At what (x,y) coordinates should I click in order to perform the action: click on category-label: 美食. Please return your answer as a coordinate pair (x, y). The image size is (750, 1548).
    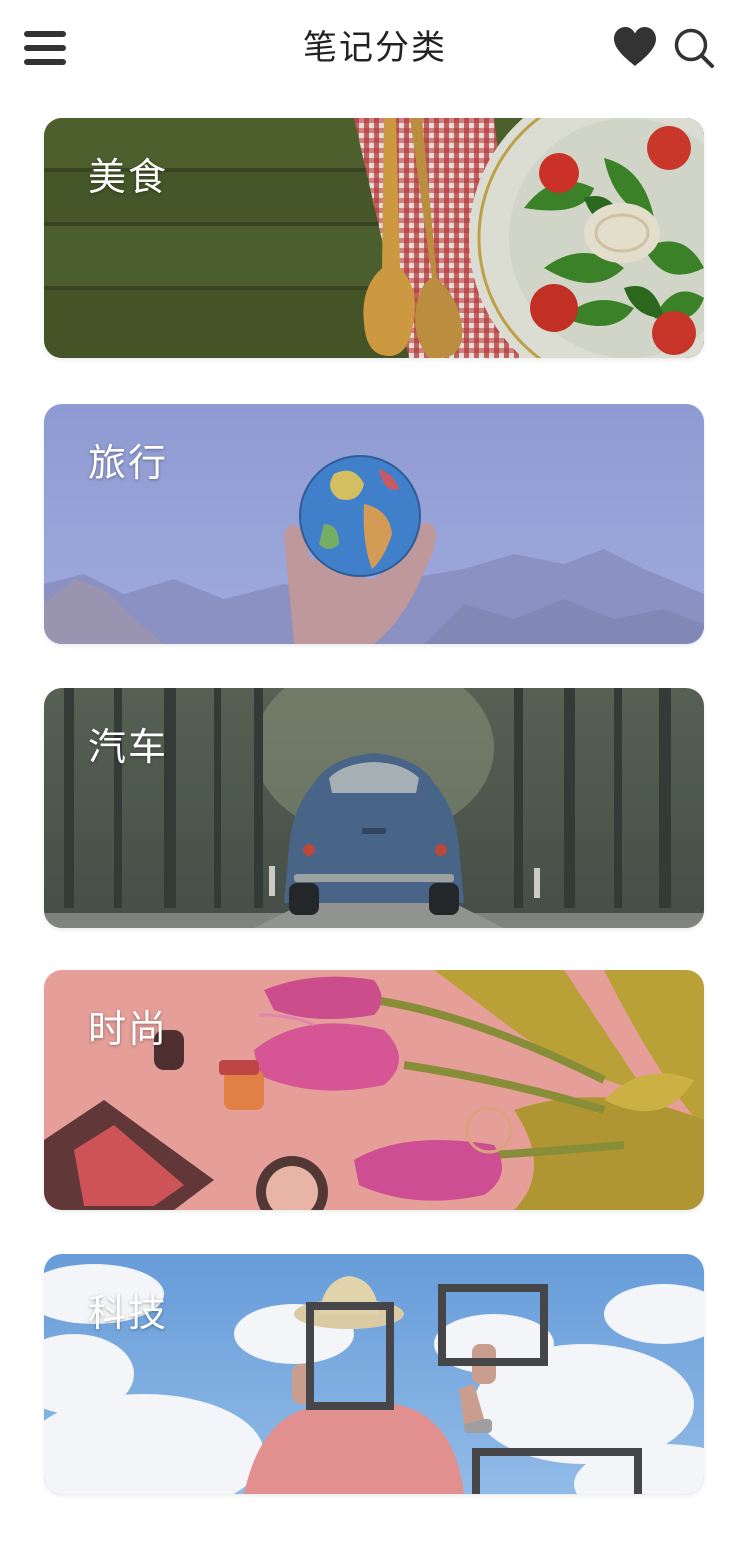
    Looking at the image, I should click on (128, 177).